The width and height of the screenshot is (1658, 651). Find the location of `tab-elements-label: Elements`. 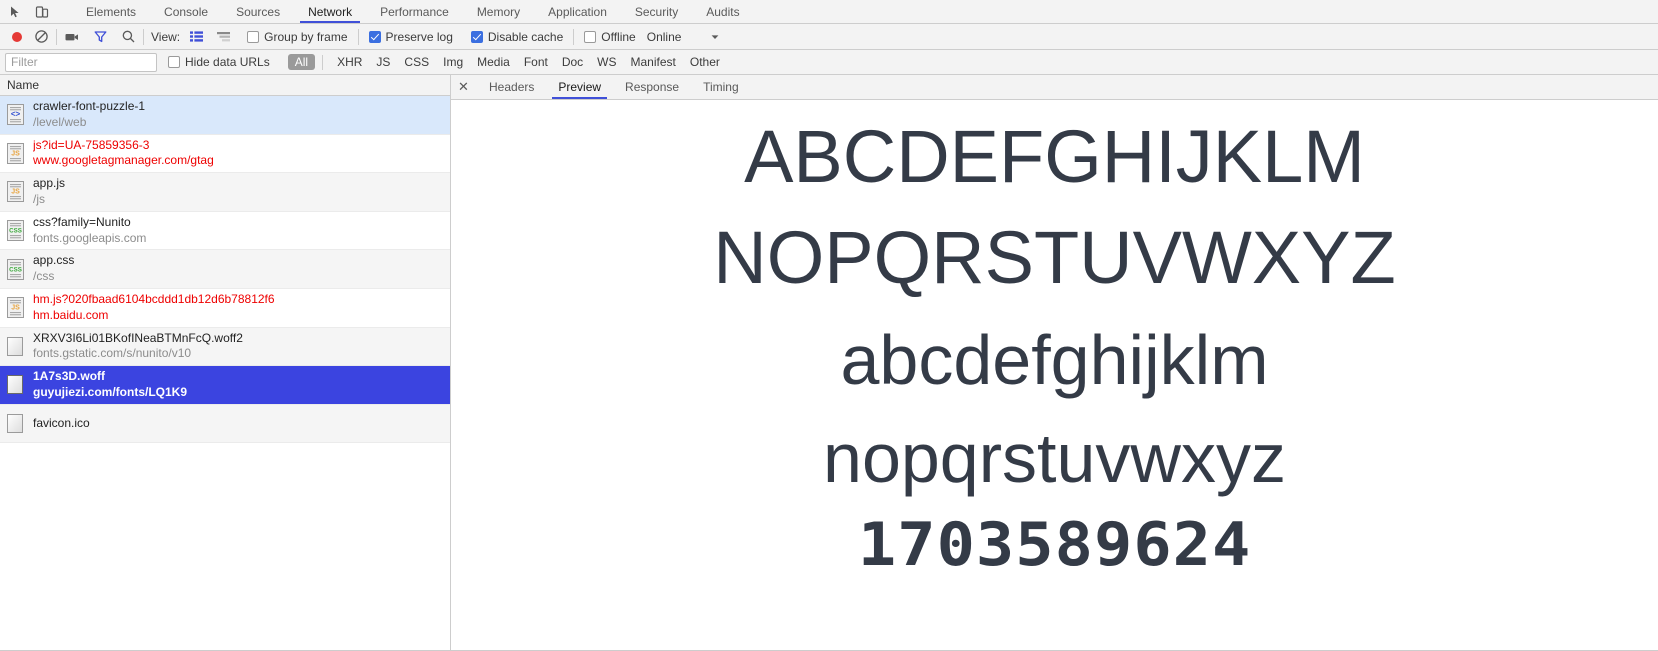

tab-elements-label: Elements is located at coordinates (111, 11).